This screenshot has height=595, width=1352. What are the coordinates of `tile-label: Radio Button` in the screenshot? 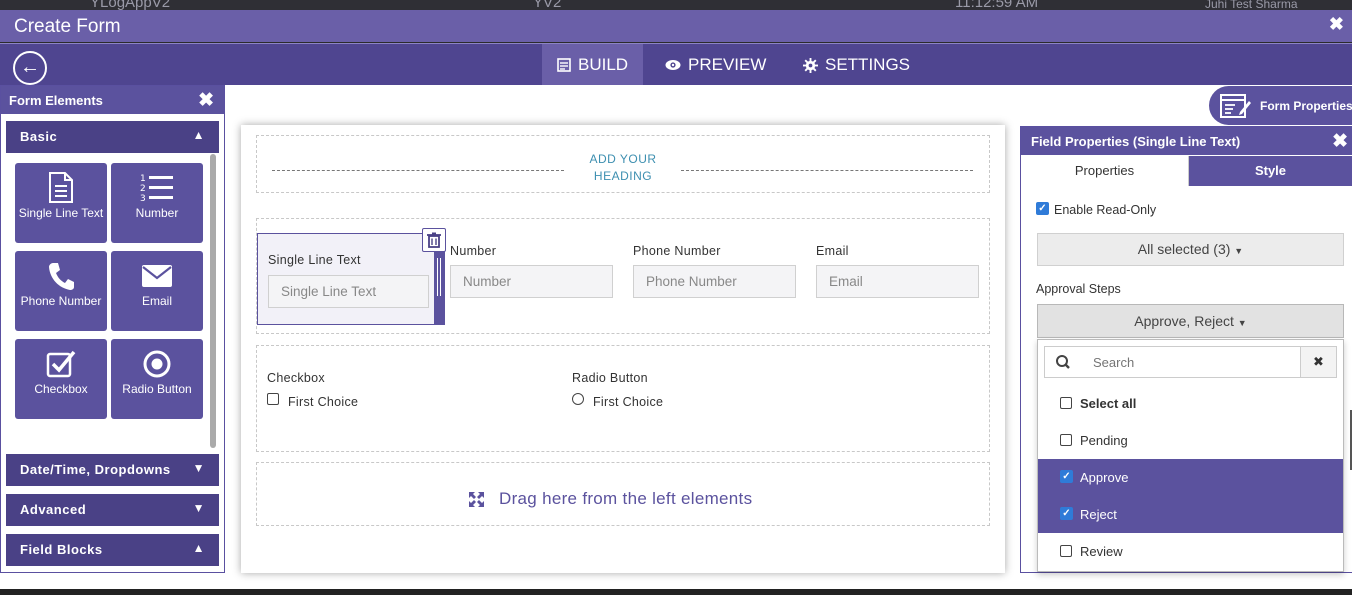 It's located at (157, 389).